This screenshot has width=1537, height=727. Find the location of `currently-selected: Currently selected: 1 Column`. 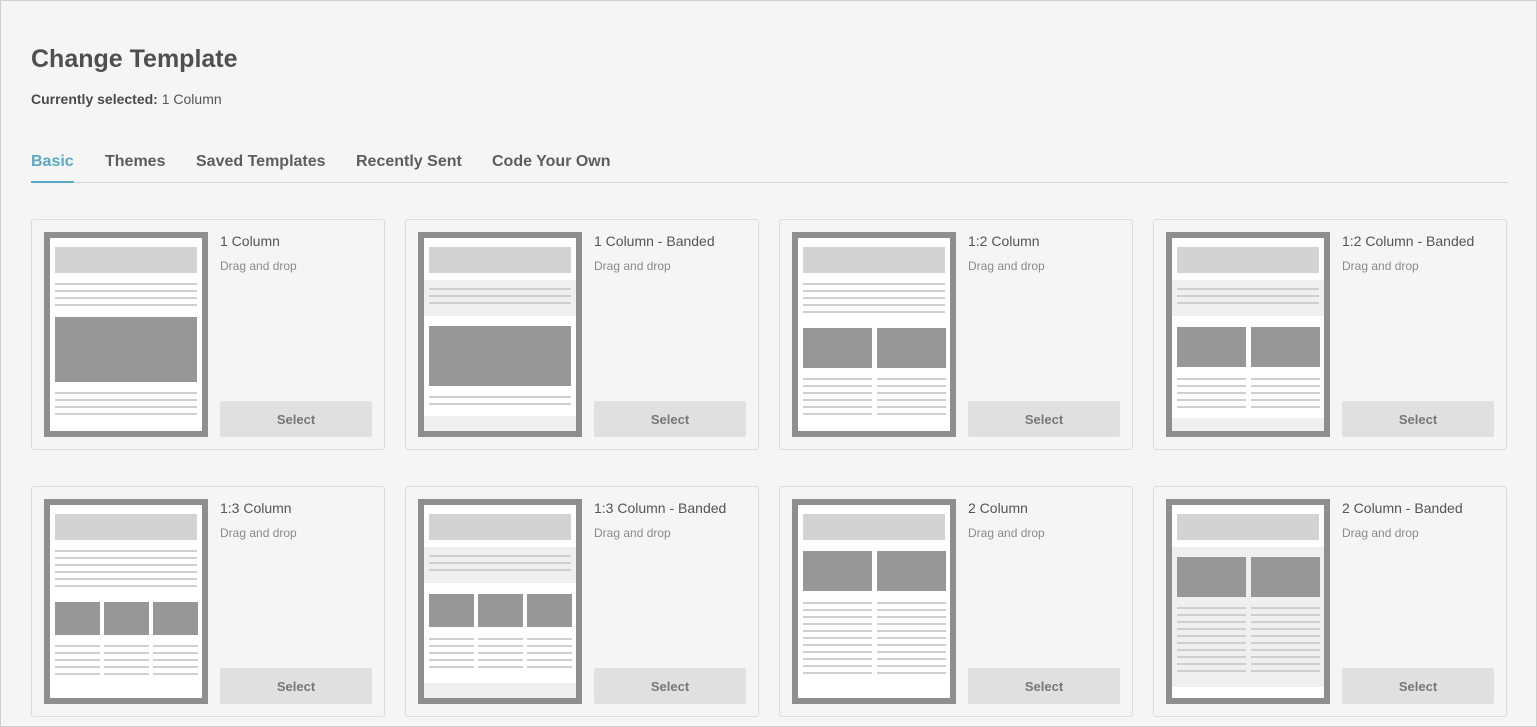

currently-selected: Currently selected: 1 Column is located at coordinates (126, 99).